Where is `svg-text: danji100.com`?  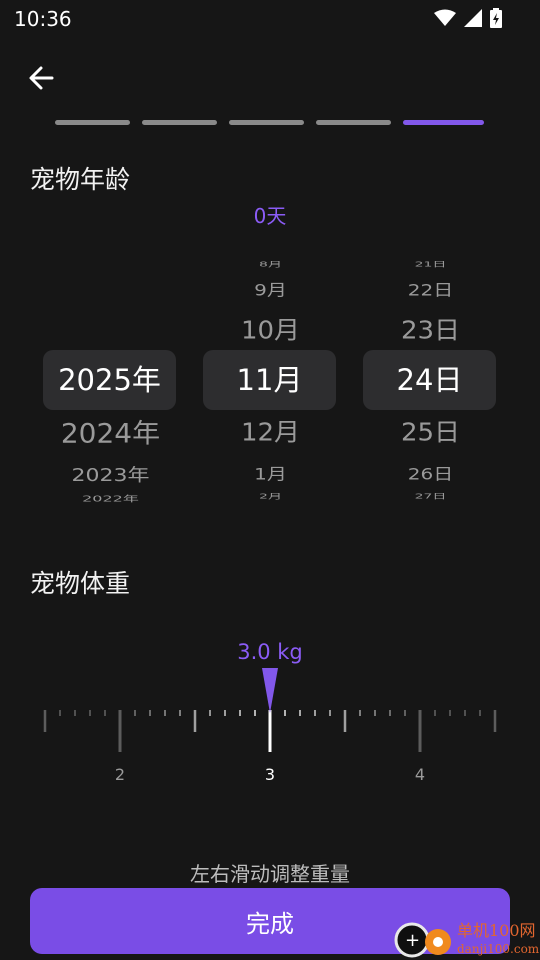 svg-text: danji100.com is located at coordinates (498, 949).